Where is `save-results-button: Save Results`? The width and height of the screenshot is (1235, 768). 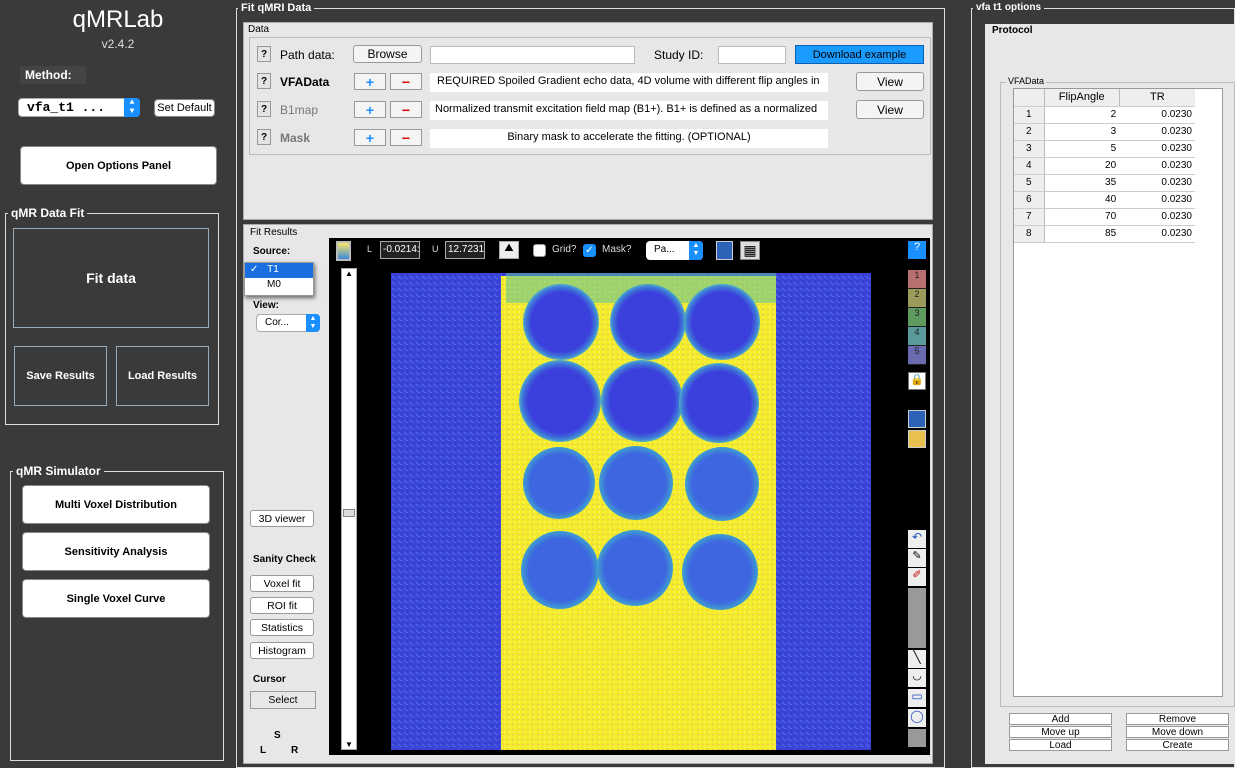
save-results-button: Save Results is located at coordinates (60, 376).